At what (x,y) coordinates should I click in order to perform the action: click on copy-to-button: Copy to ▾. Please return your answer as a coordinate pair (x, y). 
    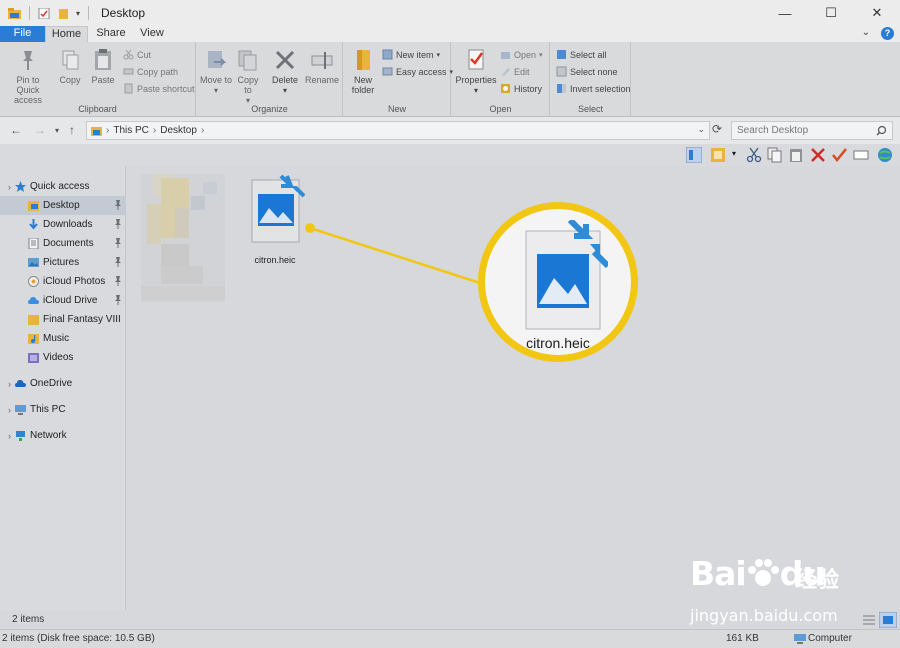
    Looking at the image, I should click on (248, 77).